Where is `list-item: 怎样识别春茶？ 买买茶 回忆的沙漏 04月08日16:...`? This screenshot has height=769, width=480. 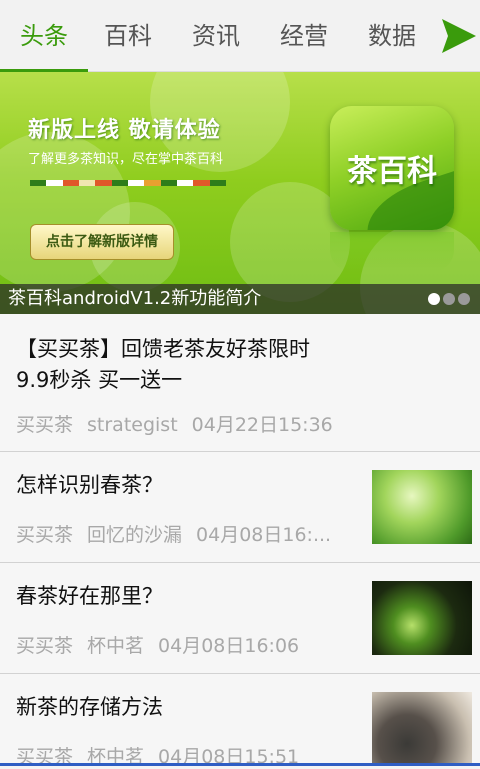
list-item: 怎样识别春茶？ 买买茶 回忆的沙漏 04月08日16:... is located at coordinates (240, 507).